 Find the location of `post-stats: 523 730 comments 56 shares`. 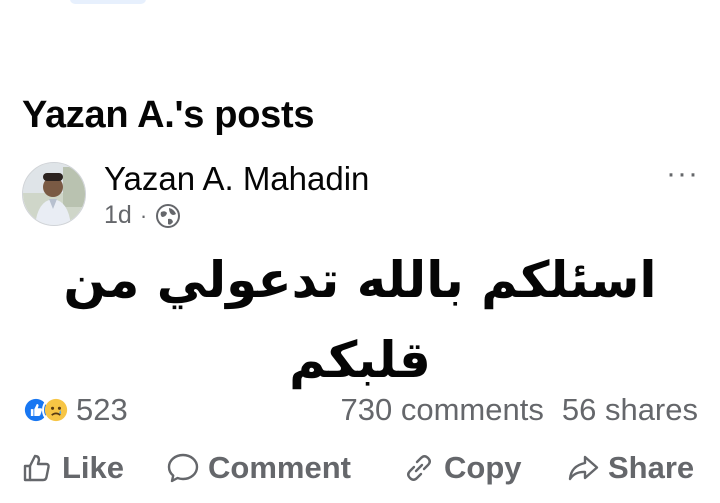

post-stats: 523 730 comments 56 shares is located at coordinates (360, 410).